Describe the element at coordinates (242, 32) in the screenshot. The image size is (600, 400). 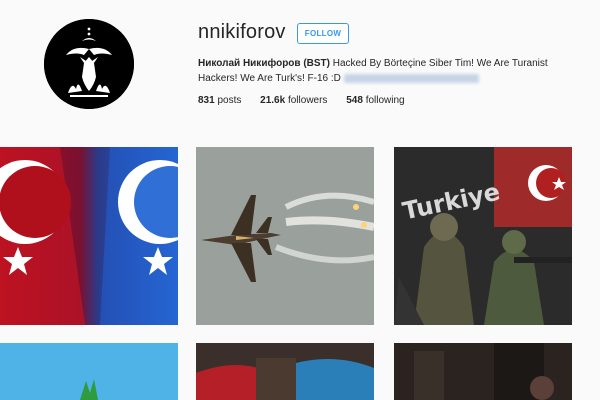
I see `profile-username: nnikiforov` at that location.